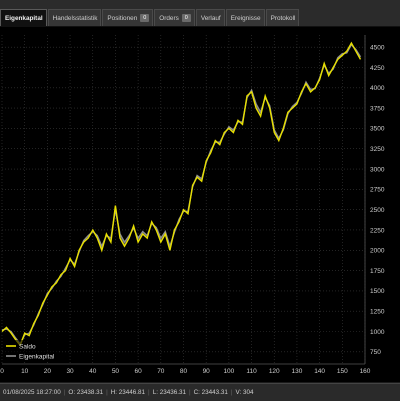 This screenshot has width=400, height=401. What do you see at coordinates (169, 392) in the screenshot?
I see `status-low: L: 23436.31` at bounding box center [169, 392].